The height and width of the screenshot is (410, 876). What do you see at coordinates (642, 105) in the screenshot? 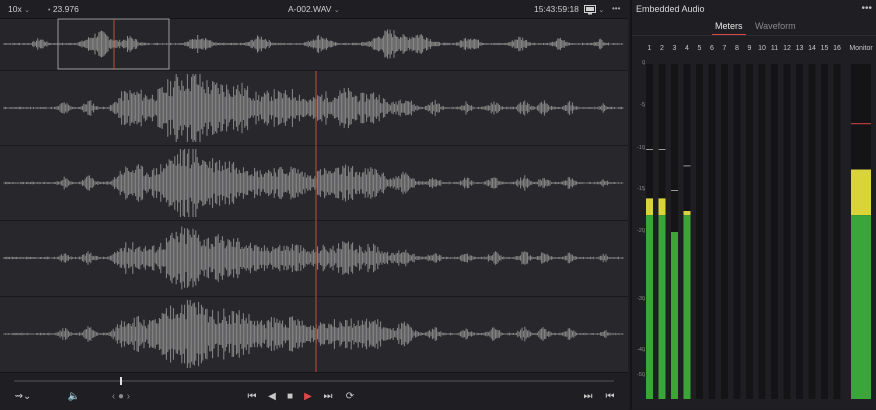
I see `scale-label: -5` at bounding box center [642, 105].